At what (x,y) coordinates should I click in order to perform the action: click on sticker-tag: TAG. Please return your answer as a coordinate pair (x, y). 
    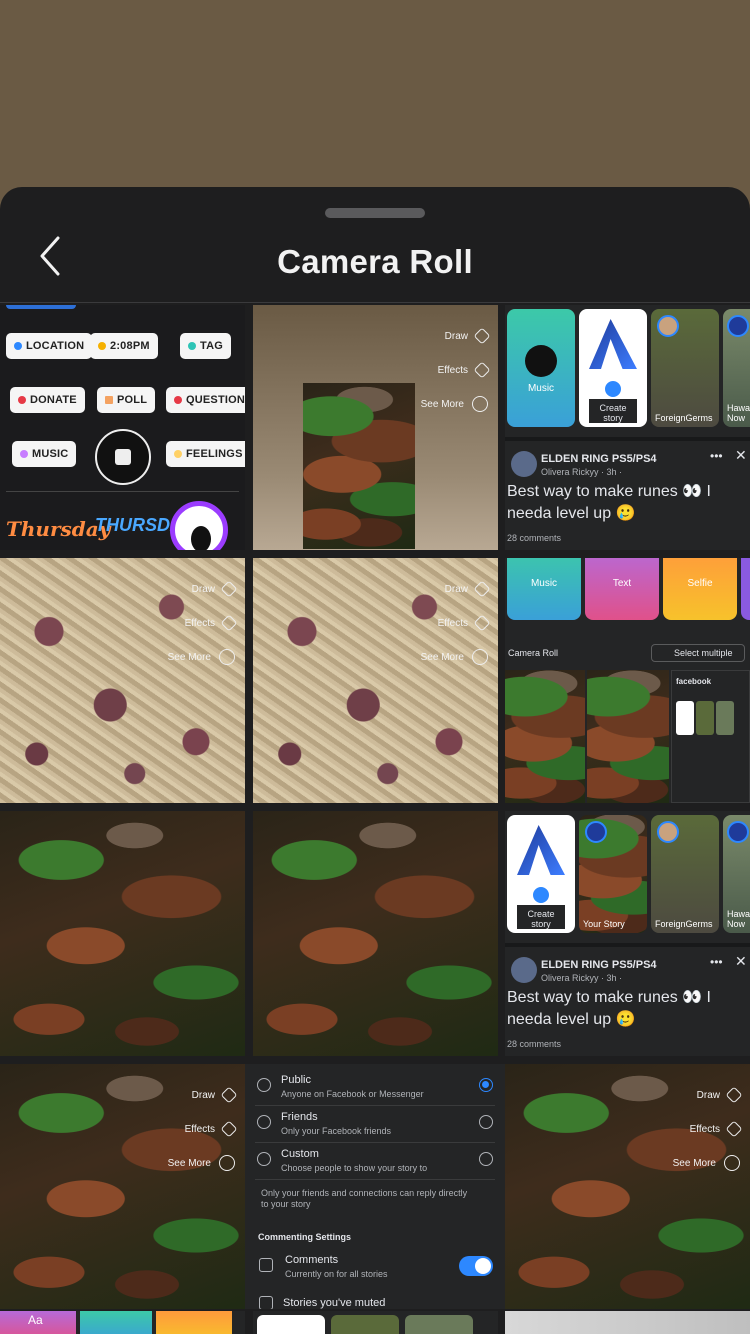
    Looking at the image, I should click on (206, 346).